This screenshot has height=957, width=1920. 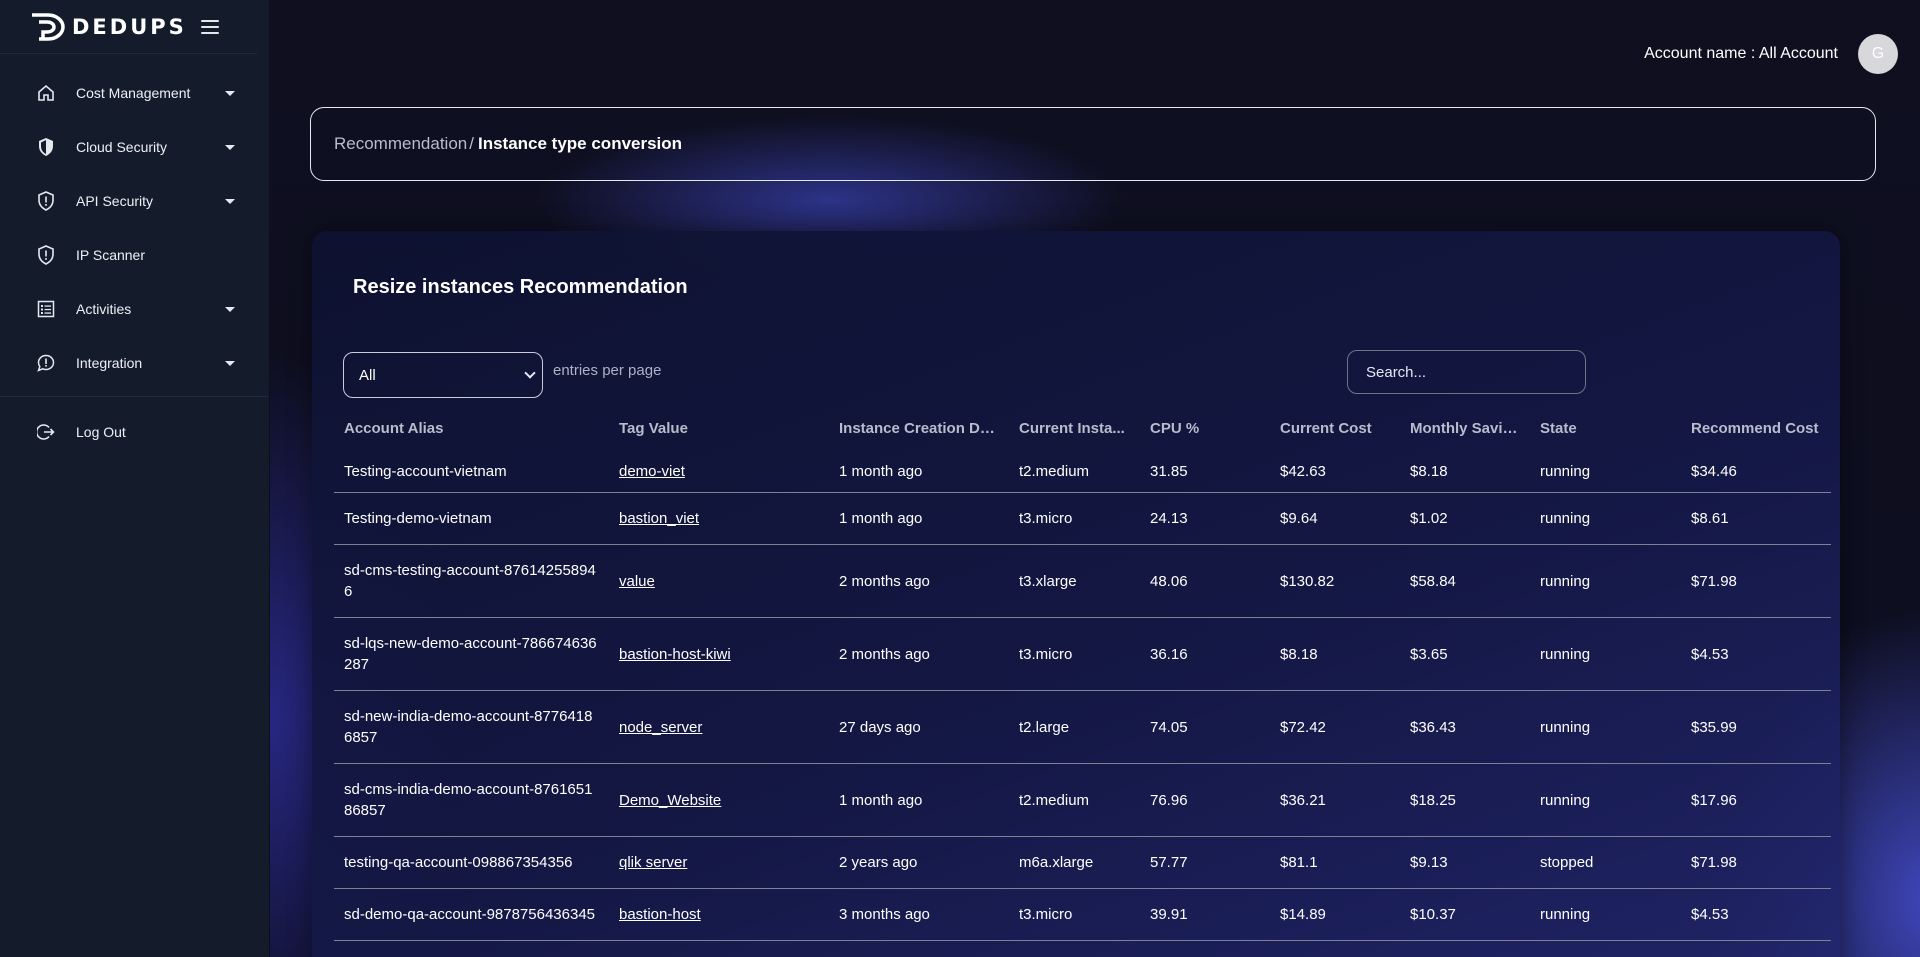 I want to click on cpu-cell: 48.06, so click(x=1169, y=581).